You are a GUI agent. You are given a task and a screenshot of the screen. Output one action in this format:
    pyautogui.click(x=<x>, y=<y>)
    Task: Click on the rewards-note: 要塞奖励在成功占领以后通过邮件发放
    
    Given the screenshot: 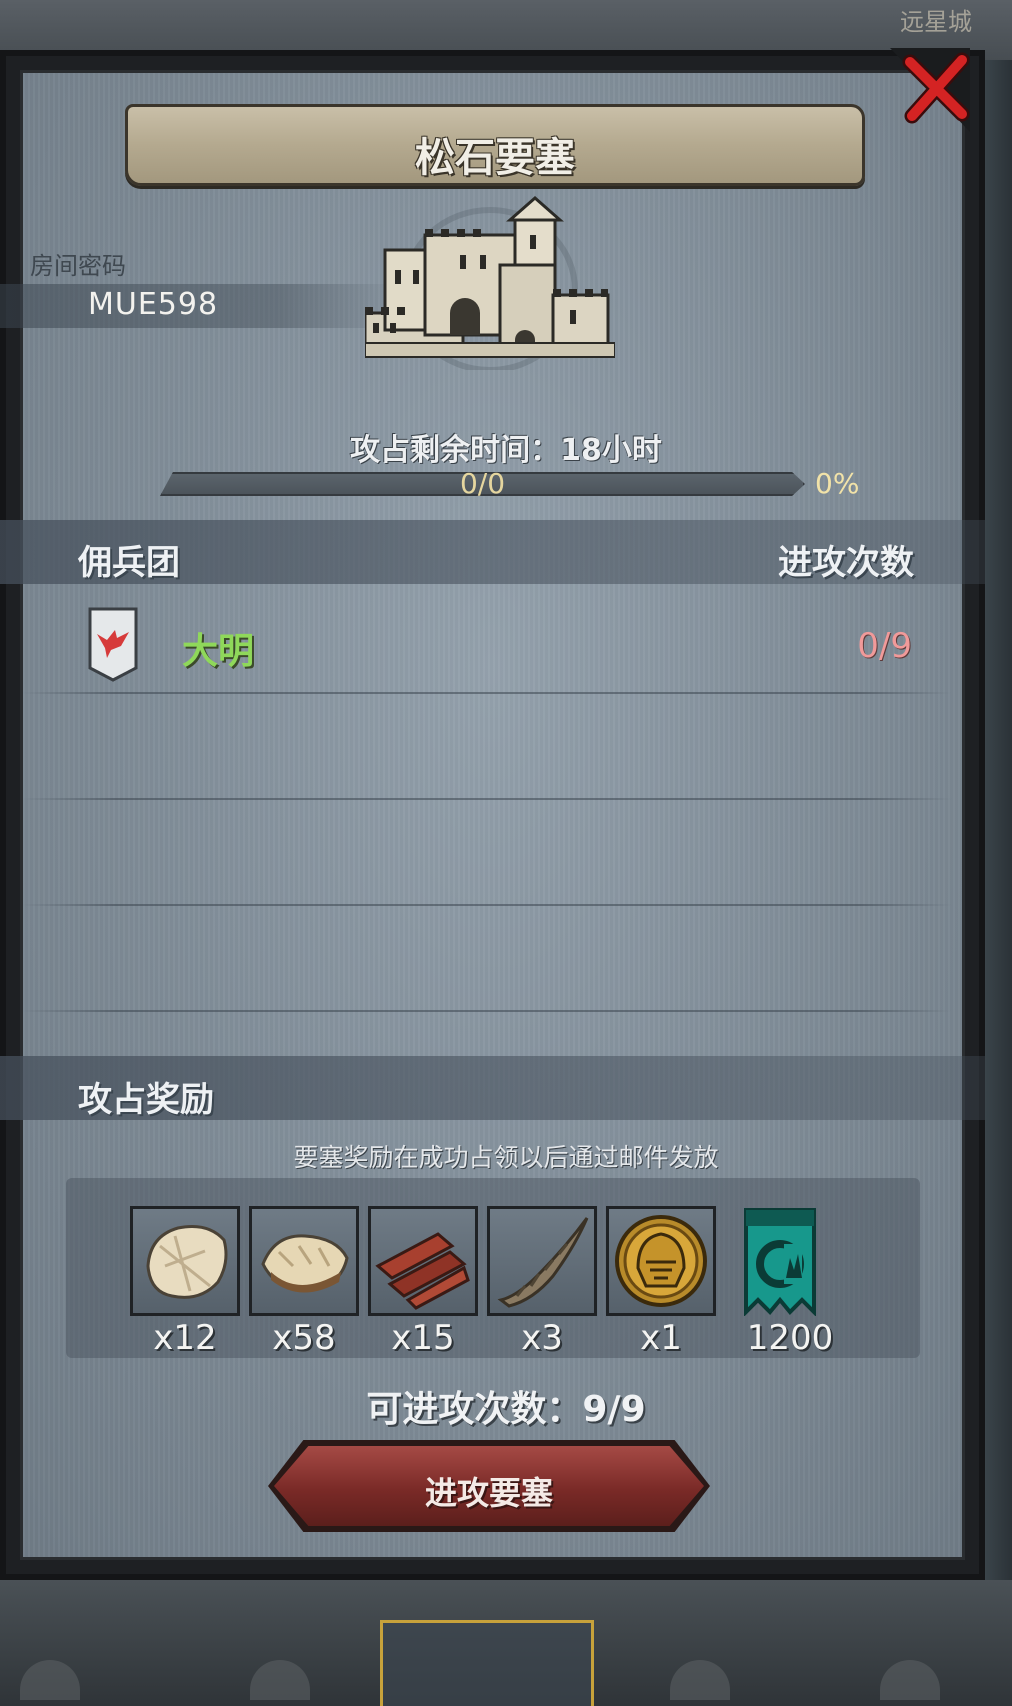 What is the action you would take?
    pyautogui.click(x=506, y=1157)
    